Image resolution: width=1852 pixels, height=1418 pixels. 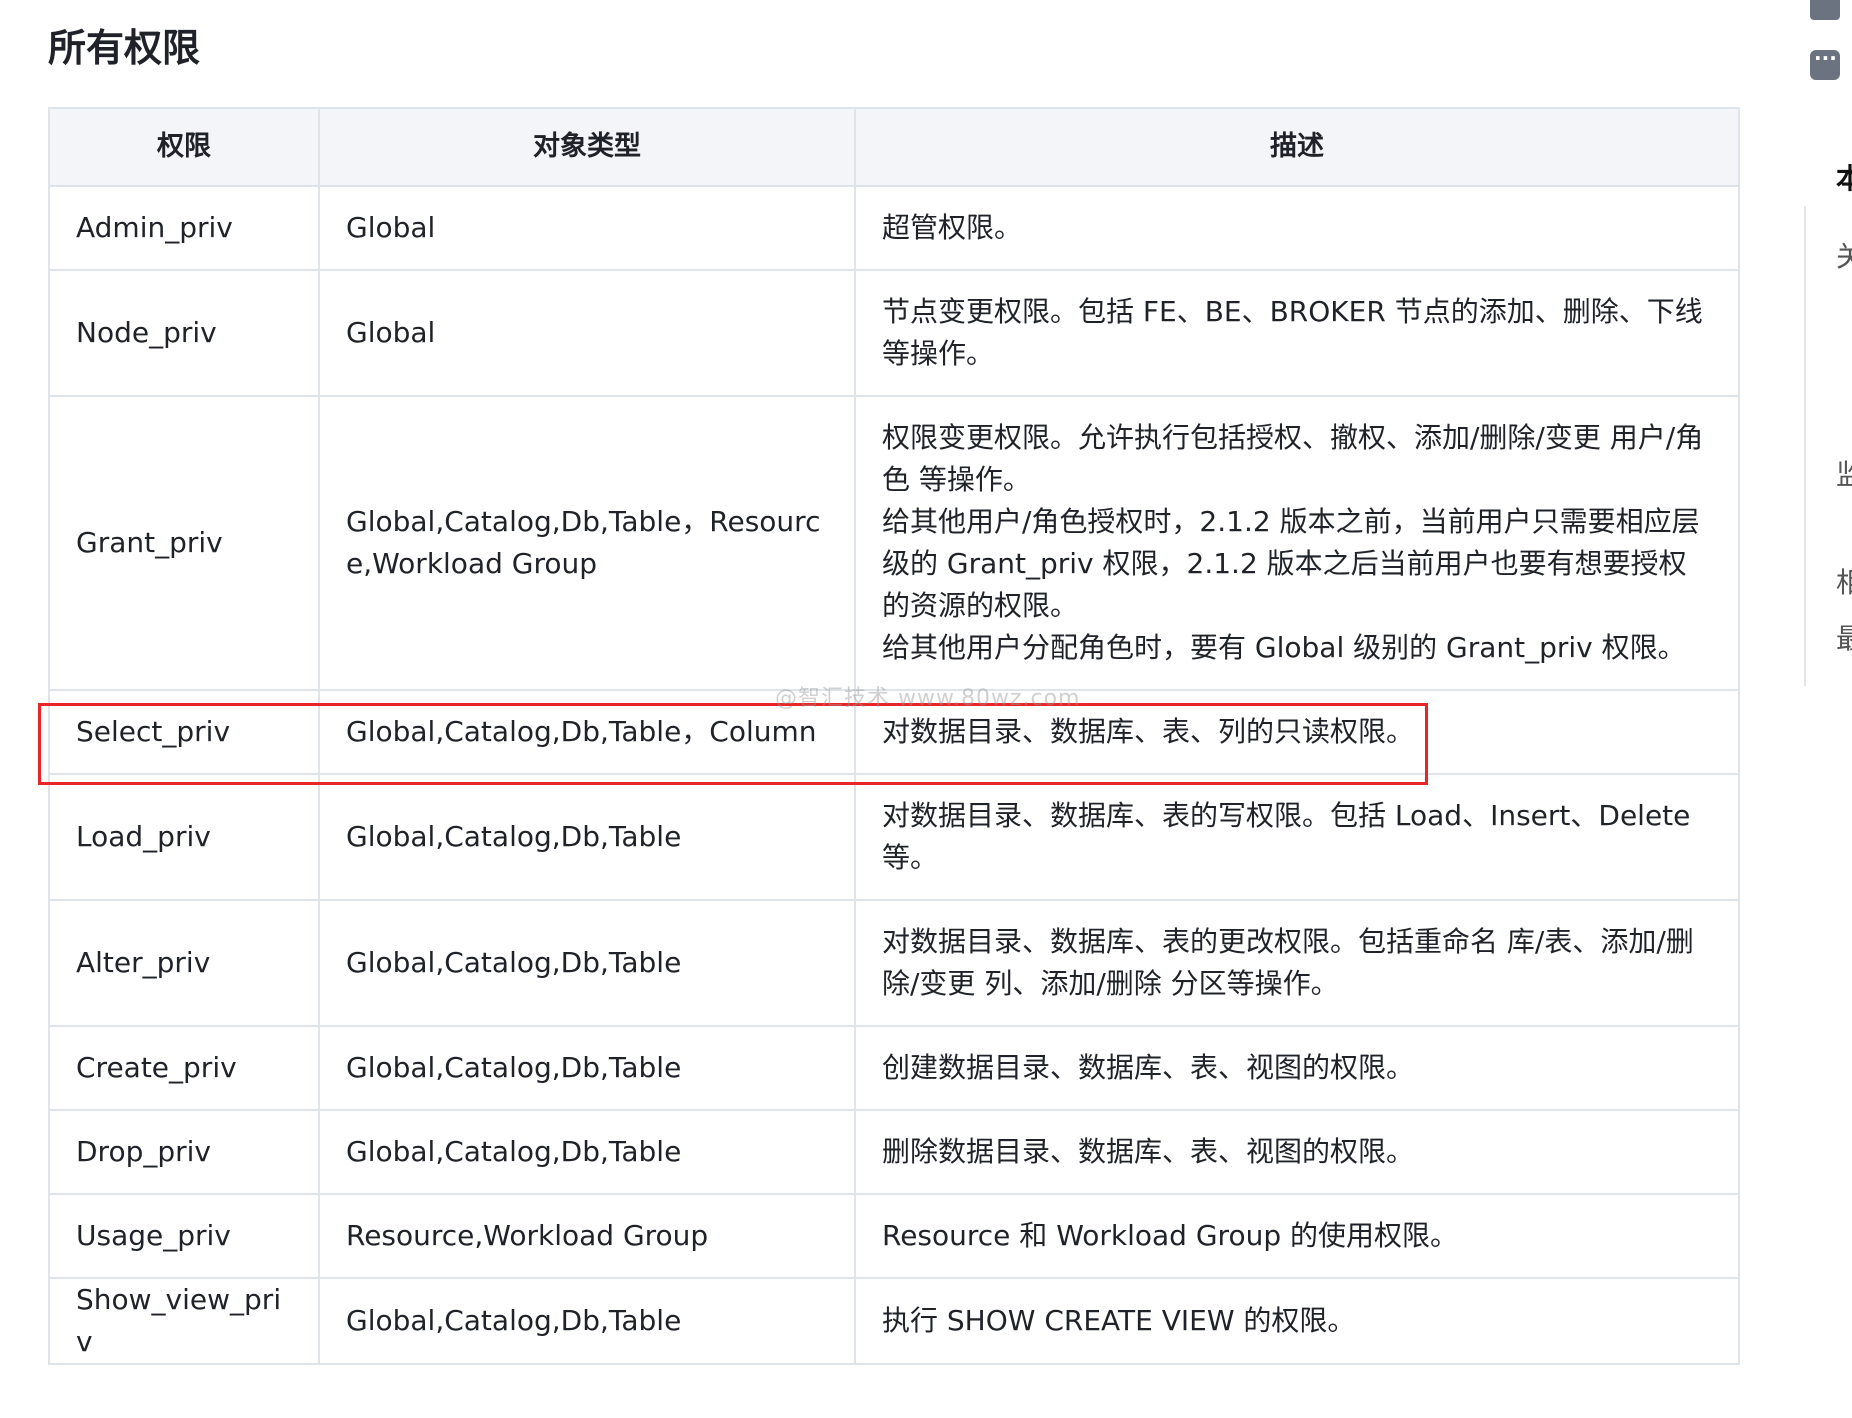 What do you see at coordinates (1148, 731) in the screenshot?
I see `desc-line: 对数据目录、数据库、表、列的只读权限。` at bounding box center [1148, 731].